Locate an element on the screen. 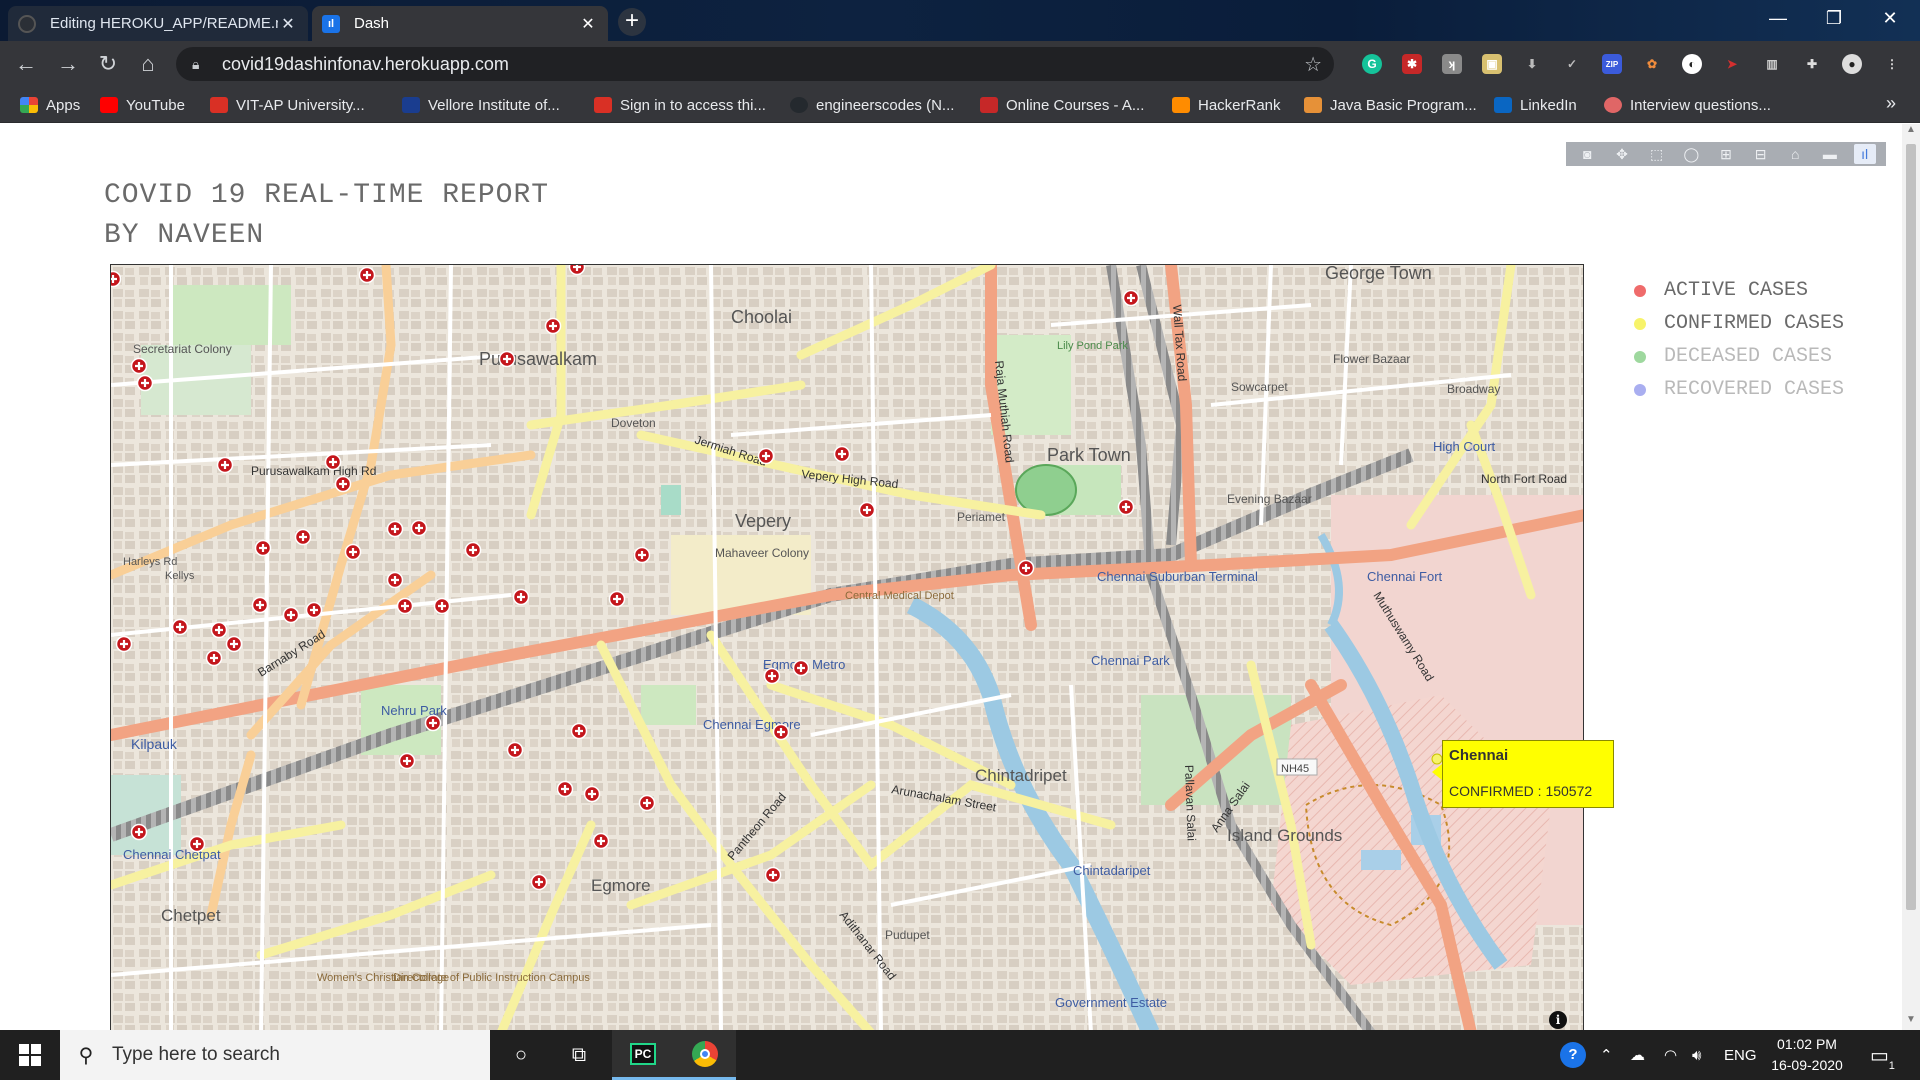  scroll-down-icon: ▼ is located at coordinates (1911, 1022).